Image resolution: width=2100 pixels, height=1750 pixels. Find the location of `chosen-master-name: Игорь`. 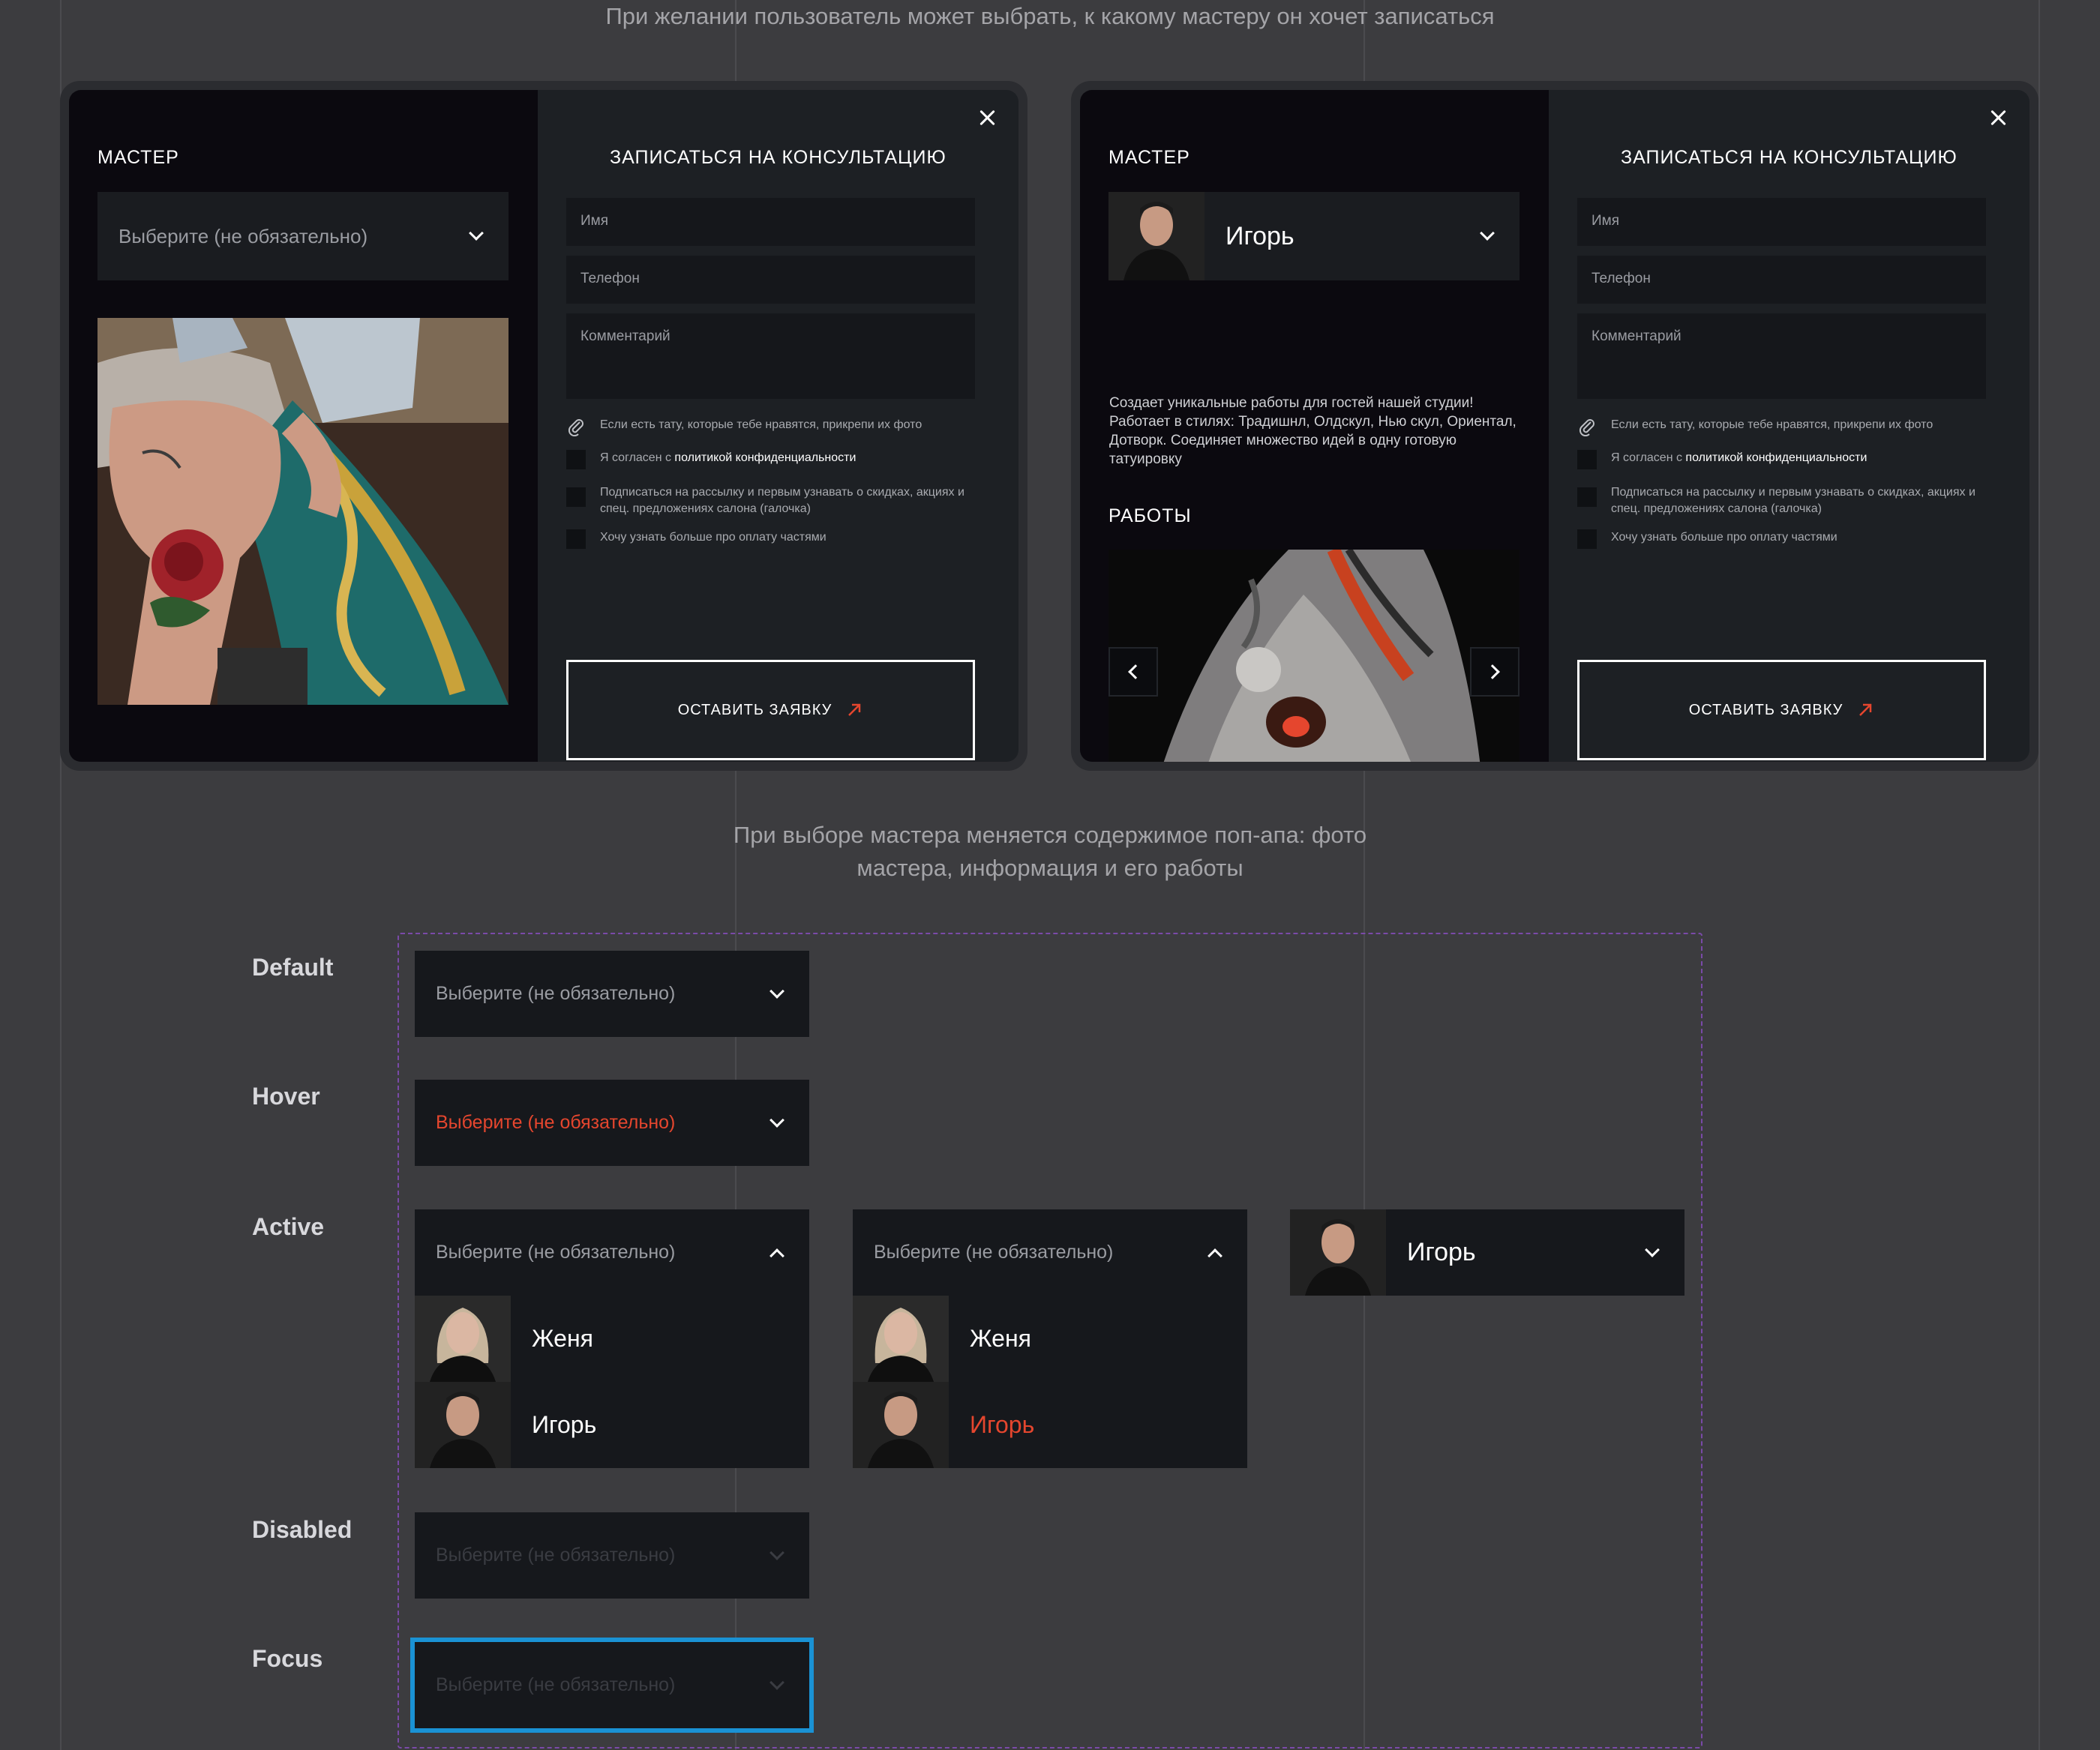

chosen-master-name: Игорь is located at coordinates (1441, 1252).